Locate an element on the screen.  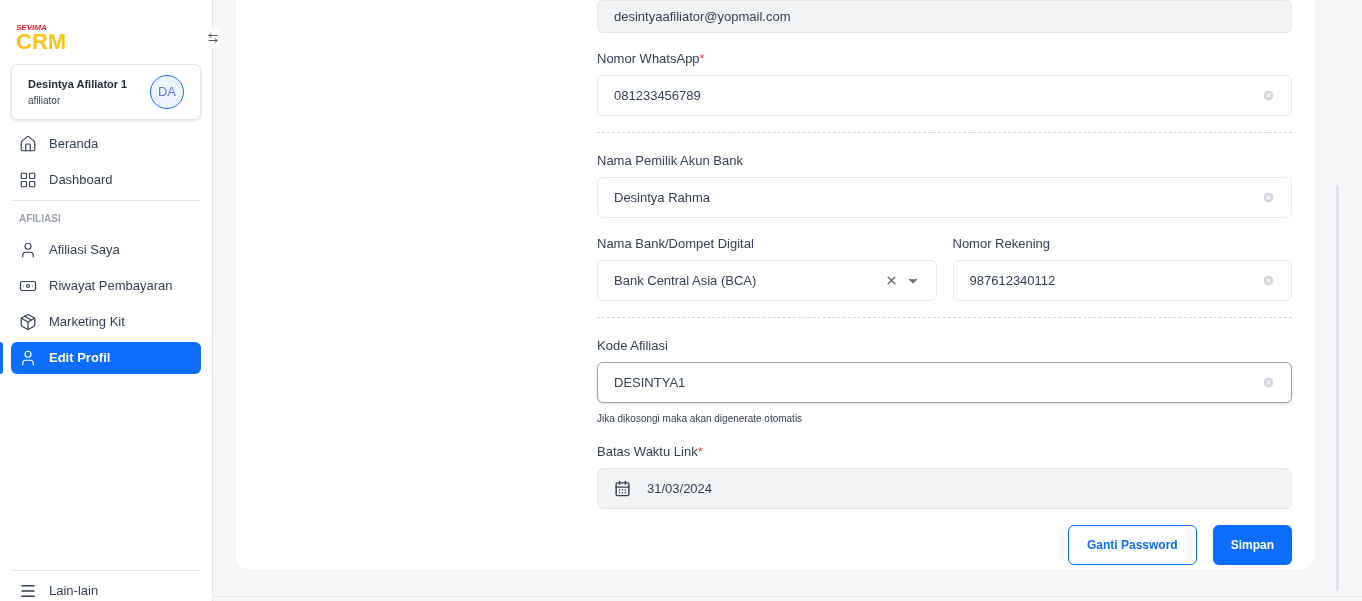
input-field: Desintya Rahma is located at coordinates (944, 197).